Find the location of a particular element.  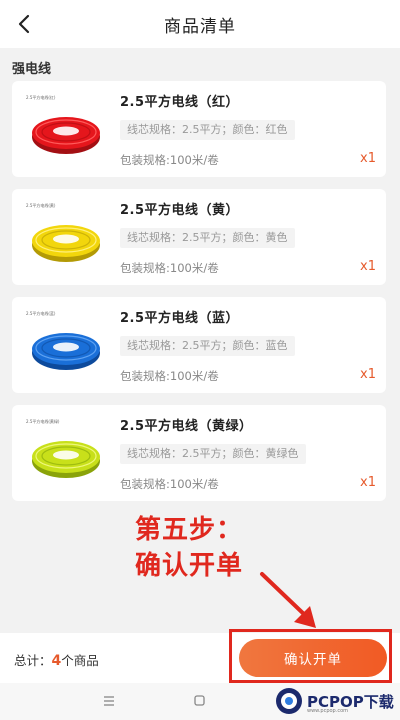

product-name: 2.5平方电线（黄） is located at coordinates (180, 210).